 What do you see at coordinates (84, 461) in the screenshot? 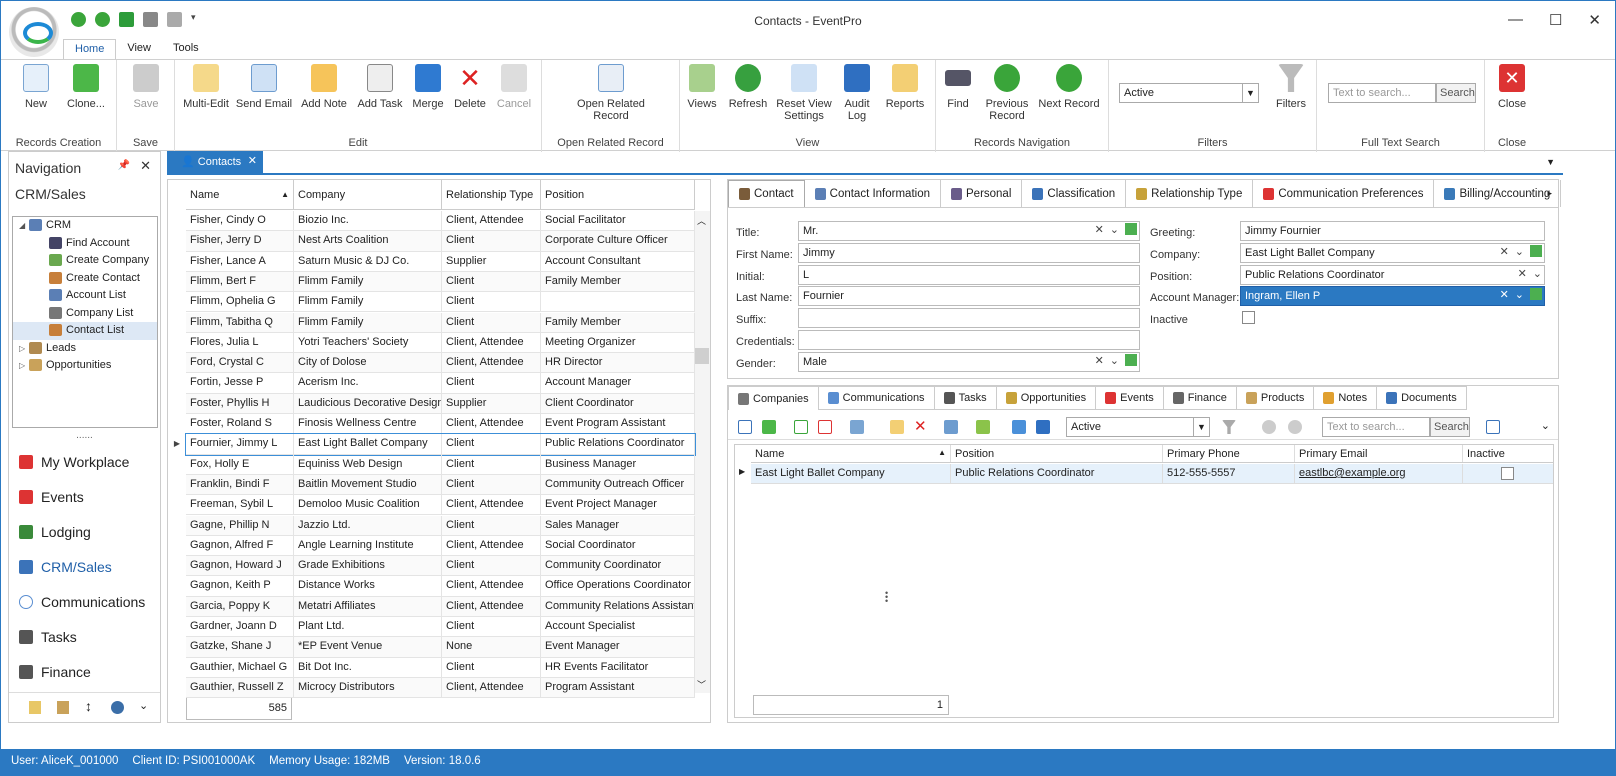
I see `nav-module-my-workplace: My Workplace` at bounding box center [84, 461].